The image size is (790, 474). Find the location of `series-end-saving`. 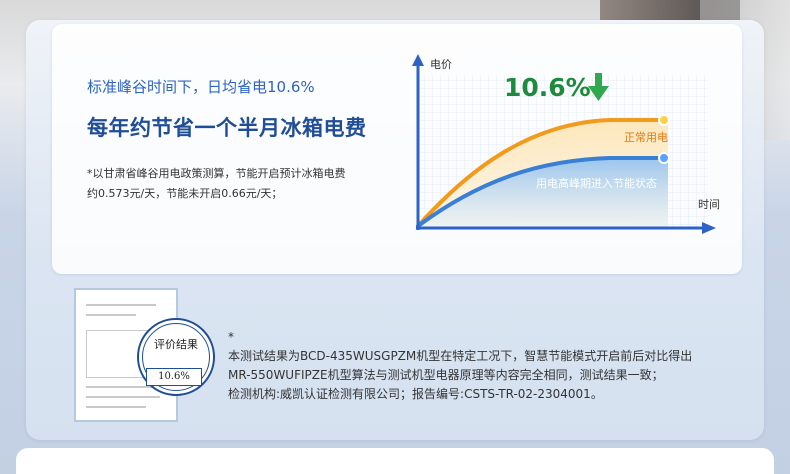

series-end-saving is located at coordinates (664, 158).